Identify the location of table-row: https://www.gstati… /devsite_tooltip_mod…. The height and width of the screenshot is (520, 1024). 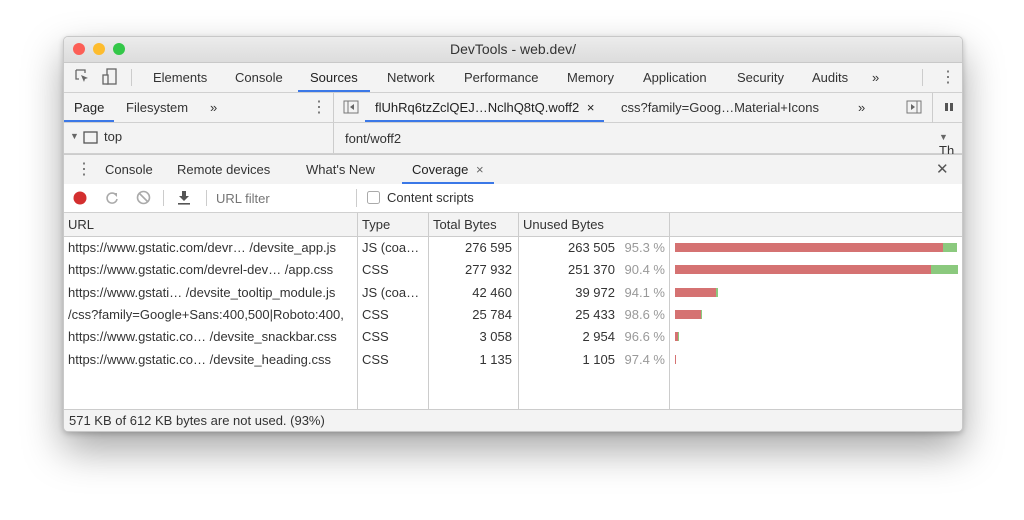
(513, 293).